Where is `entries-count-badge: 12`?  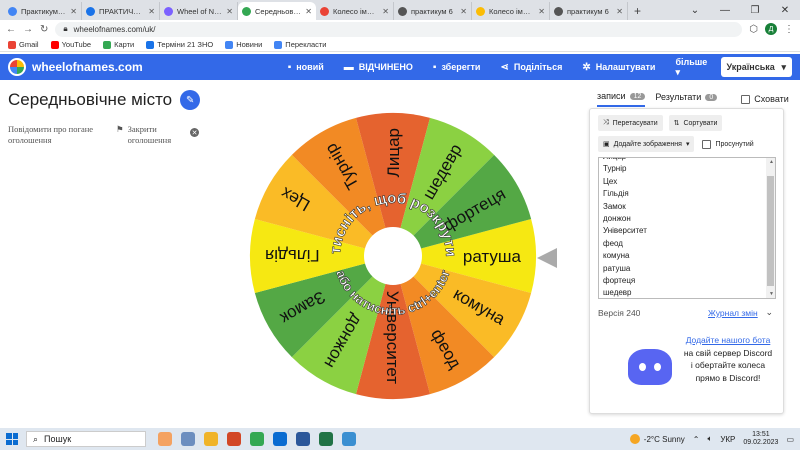
entries-count-badge: 12 is located at coordinates (637, 96).